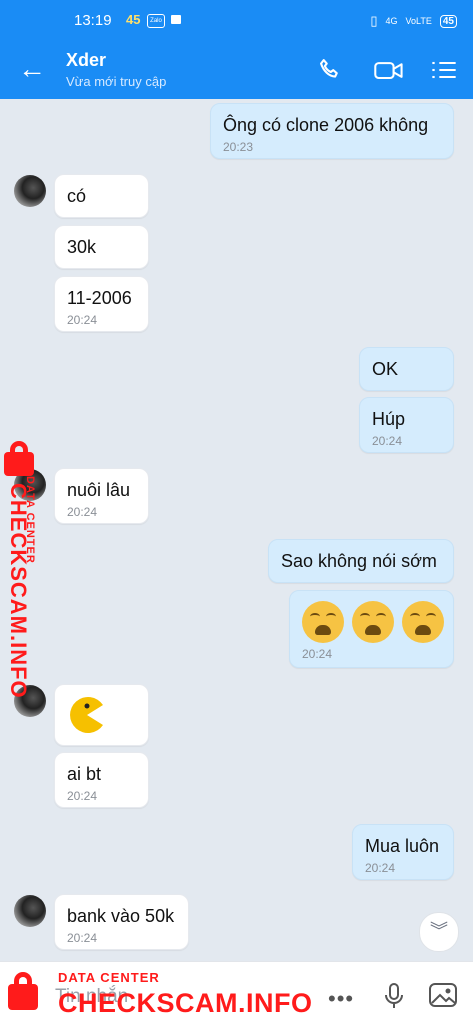 Image resolution: width=473 pixels, height=1025 pixels. What do you see at coordinates (156, 21) in the screenshot?
I see `zalo-icon: Zalo` at bounding box center [156, 21].